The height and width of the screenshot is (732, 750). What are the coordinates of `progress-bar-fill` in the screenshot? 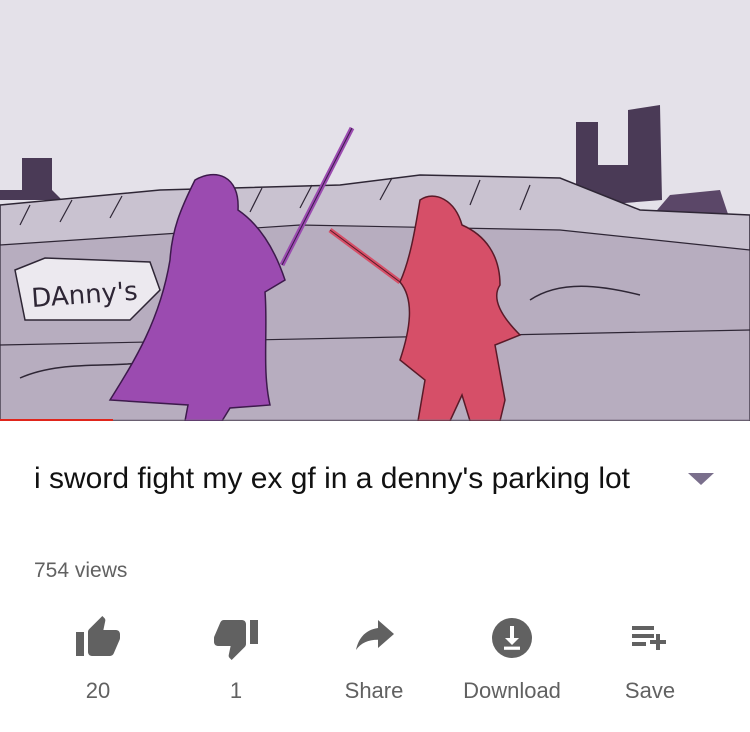 It's located at (56, 420).